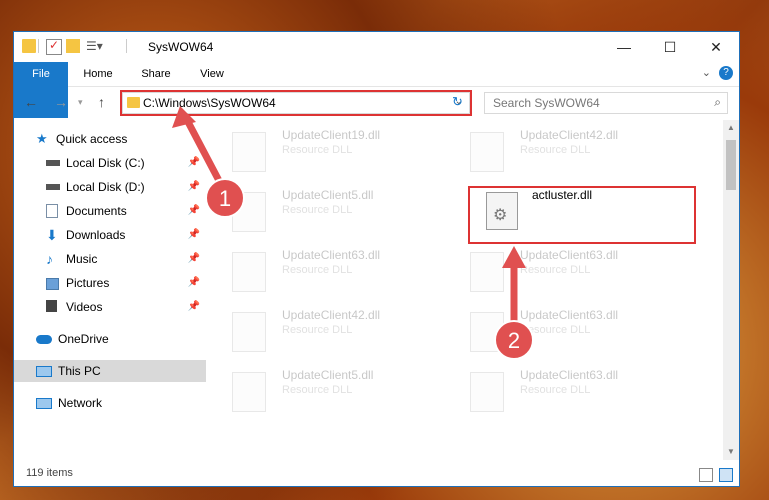  What do you see at coordinates (514, 257) in the screenshot?
I see `arrow-2-head` at bounding box center [514, 257].